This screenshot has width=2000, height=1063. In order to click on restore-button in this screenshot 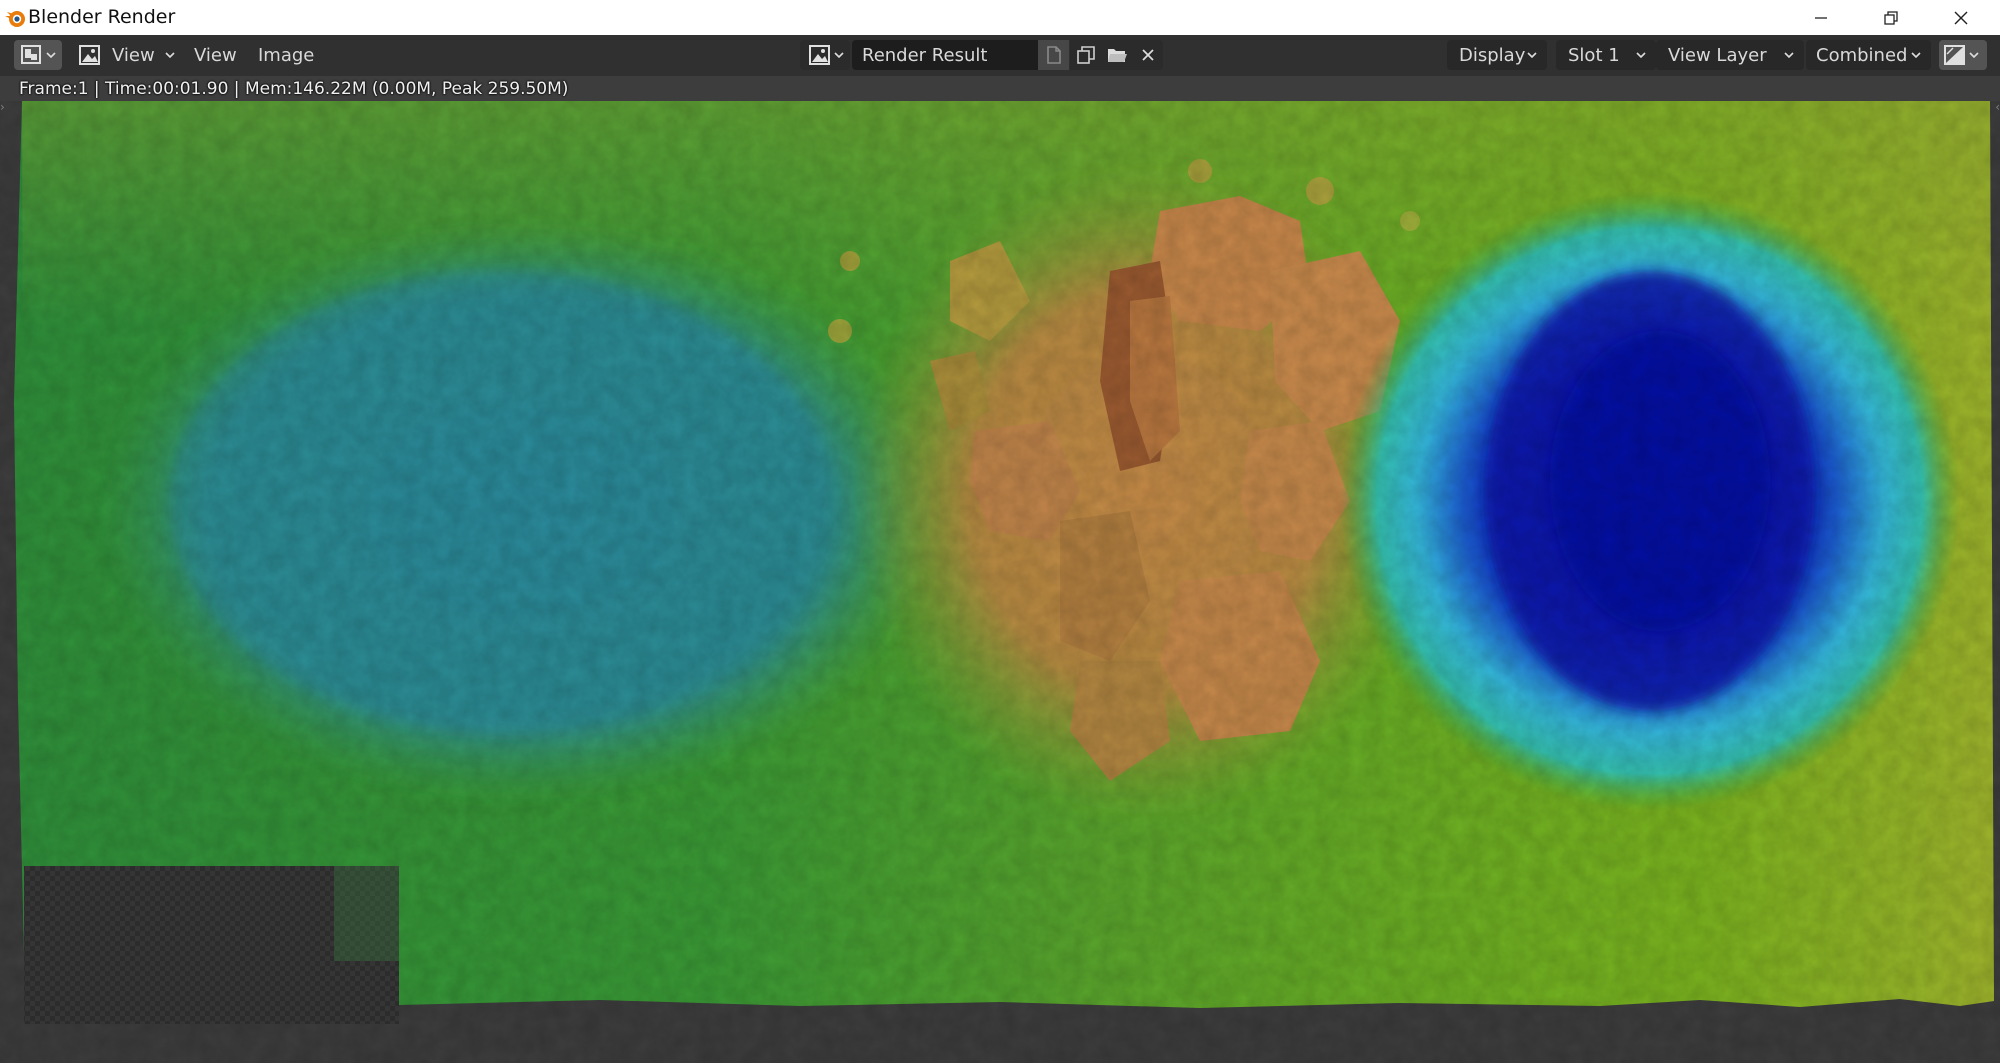, I will do `click(1891, 17)`.